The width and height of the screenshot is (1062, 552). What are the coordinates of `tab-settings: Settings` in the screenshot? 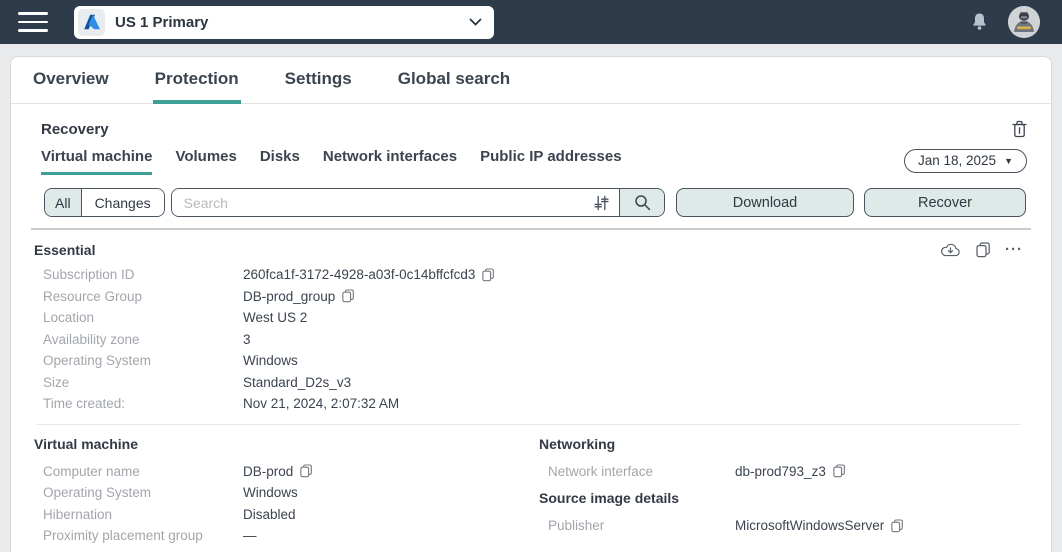 It's located at (318, 86).